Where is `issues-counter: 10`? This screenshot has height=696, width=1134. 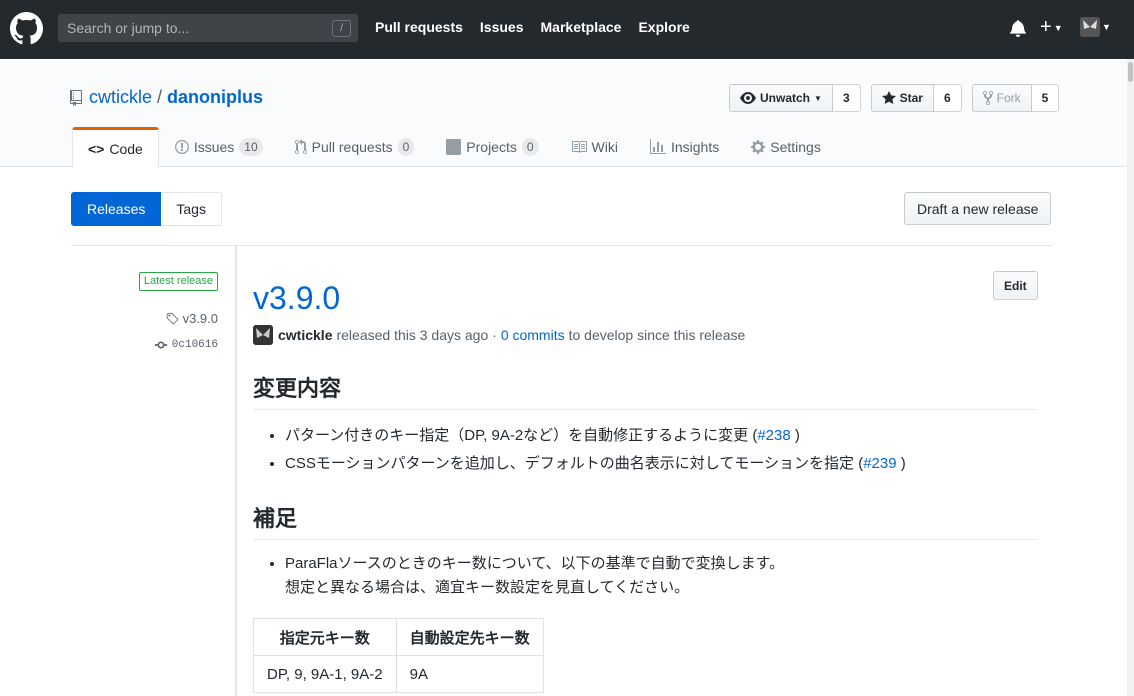
issues-counter: 10 is located at coordinates (251, 147).